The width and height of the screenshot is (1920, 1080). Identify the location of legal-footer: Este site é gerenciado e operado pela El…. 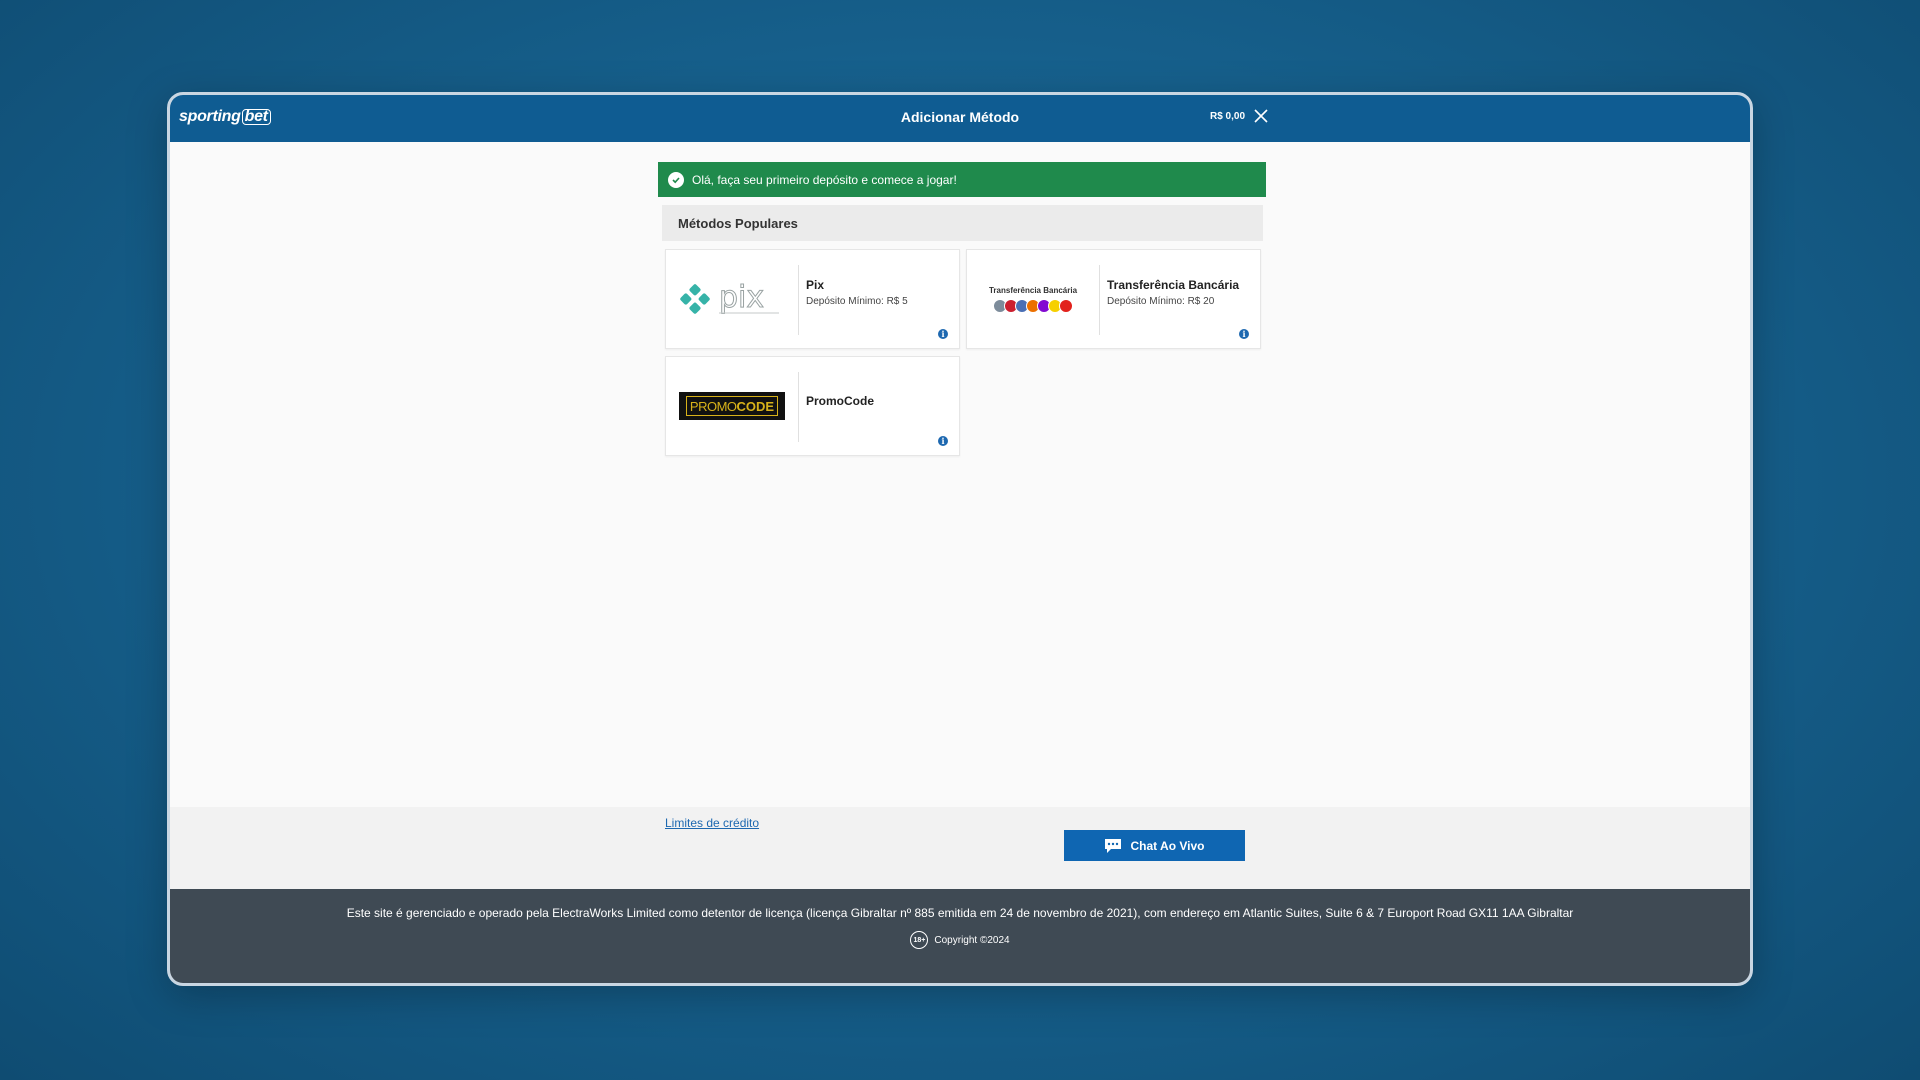
(960, 936).